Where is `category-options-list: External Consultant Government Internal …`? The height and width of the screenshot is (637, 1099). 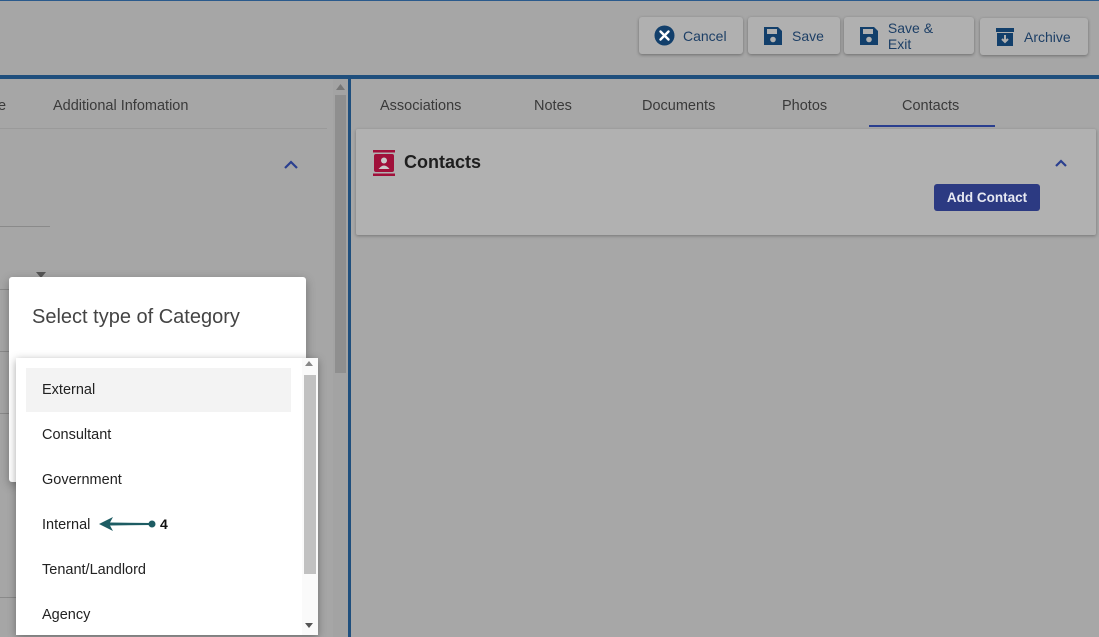
category-options-list: External Consultant Government Internal … is located at coordinates (167, 496).